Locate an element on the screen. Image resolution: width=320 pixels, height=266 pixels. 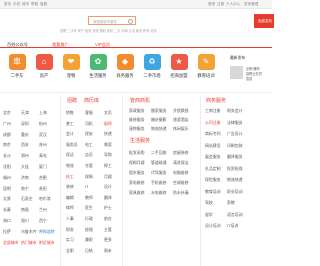
commerce-link: 物流快递 is located at coordinates (235, 180).